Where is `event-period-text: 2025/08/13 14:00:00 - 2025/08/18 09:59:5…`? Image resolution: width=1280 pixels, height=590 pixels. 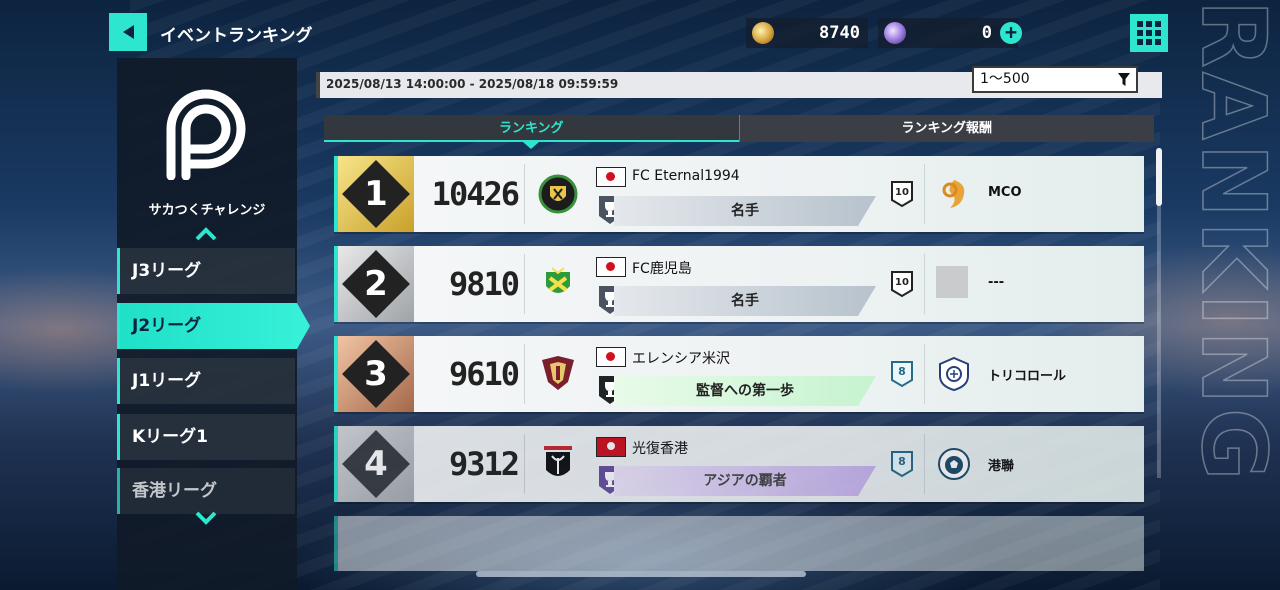 event-period-text: 2025/08/13 14:00:00 - 2025/08/18 09:59:5… is located at coordinates (472, 84).